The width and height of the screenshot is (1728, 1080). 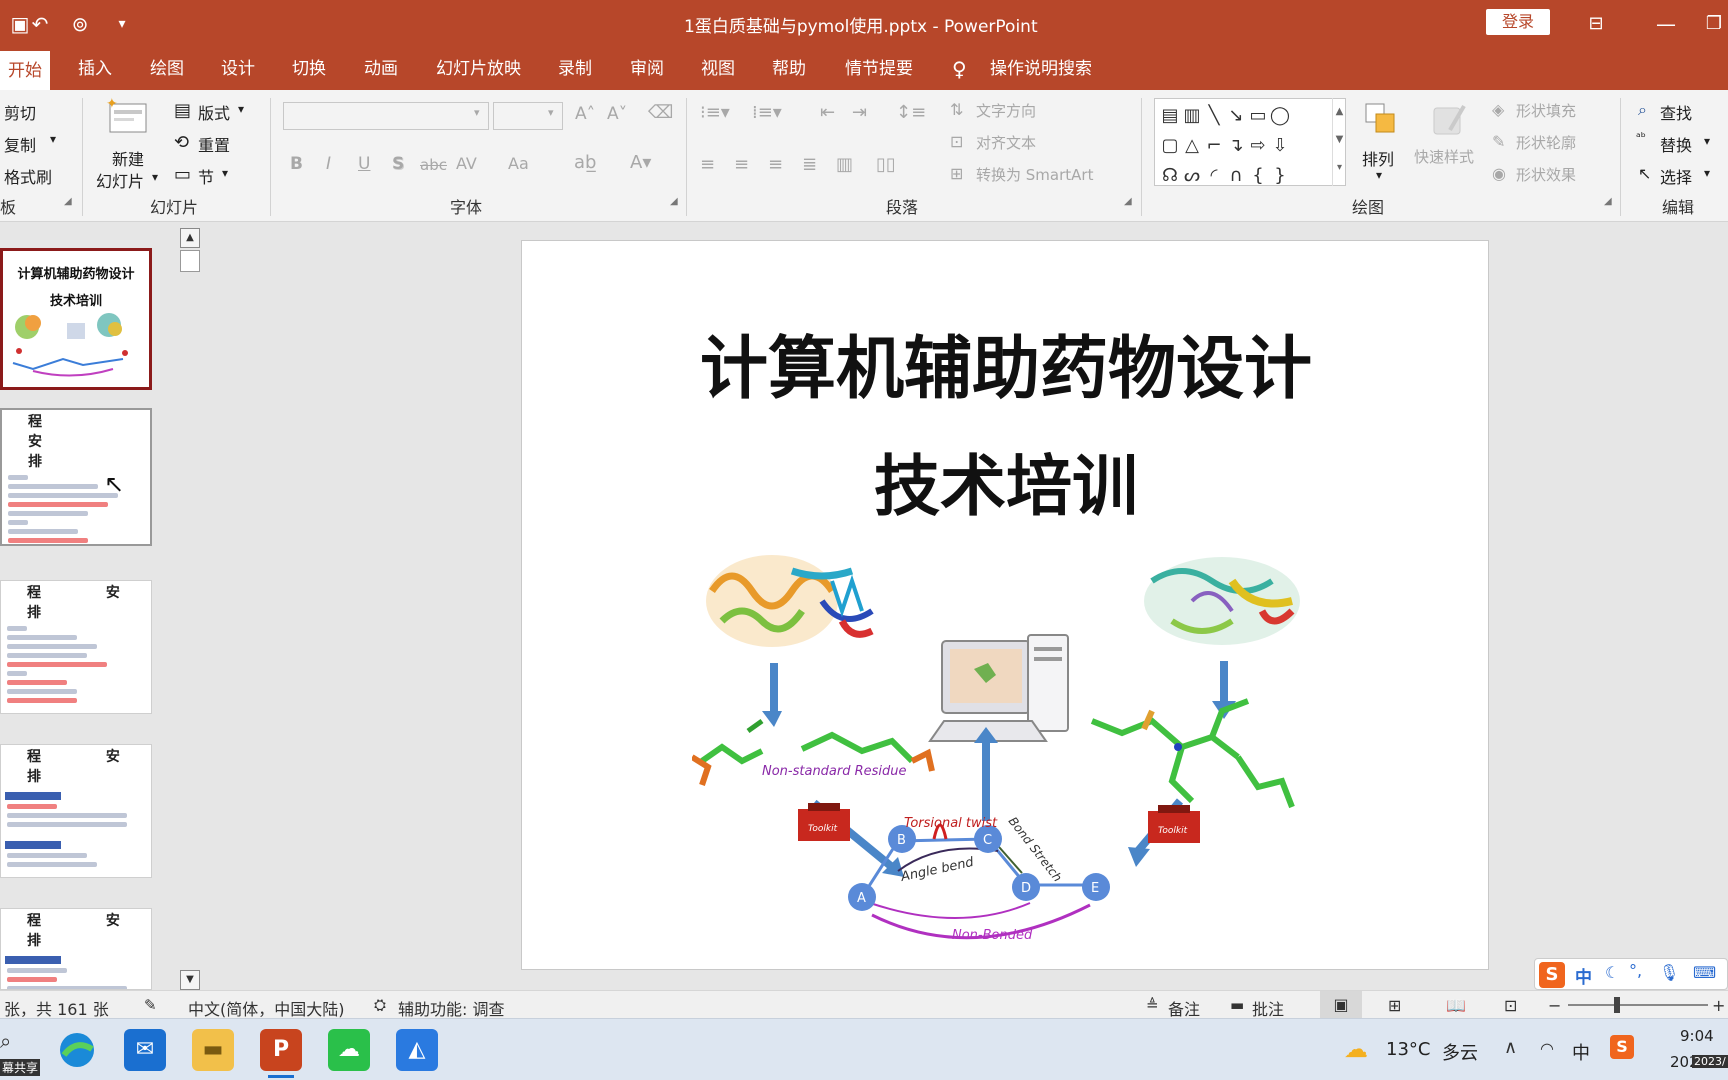 What do you see at coordinates (1006, 142) in the screenshot?
I see `align-text-button: 对齐文本` at bounding box center [1006, 142].